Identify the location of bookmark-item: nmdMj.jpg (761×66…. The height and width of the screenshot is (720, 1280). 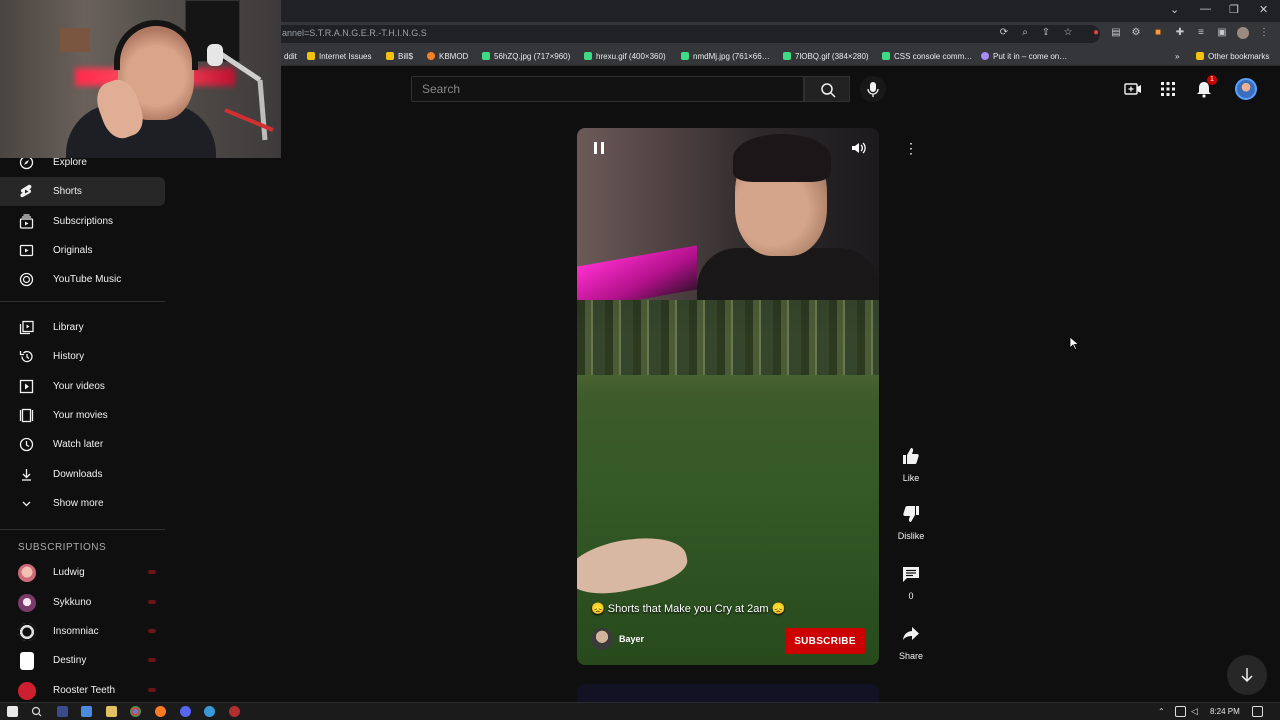
(725, 56).